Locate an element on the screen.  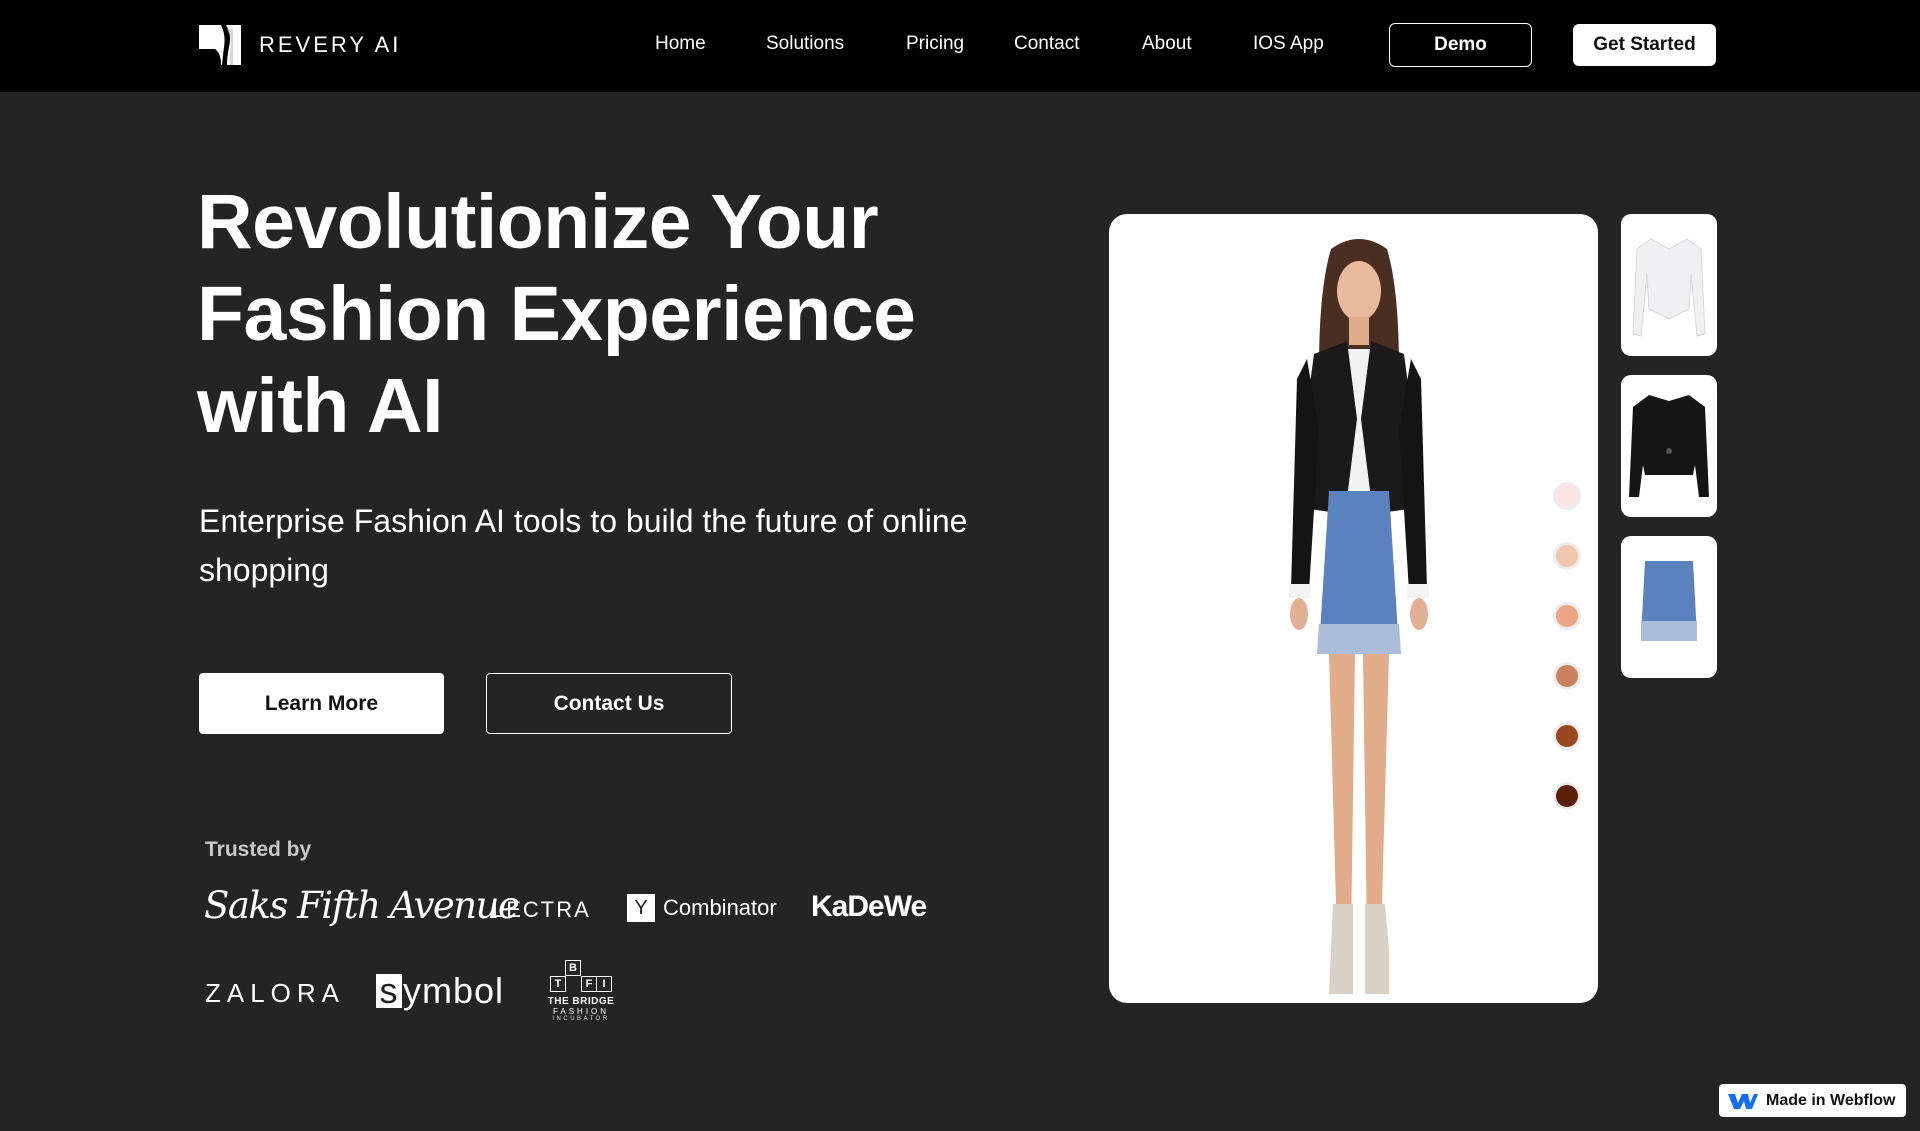
nav-link-ios-app: IOS App is located at coordinates (1288, 44).